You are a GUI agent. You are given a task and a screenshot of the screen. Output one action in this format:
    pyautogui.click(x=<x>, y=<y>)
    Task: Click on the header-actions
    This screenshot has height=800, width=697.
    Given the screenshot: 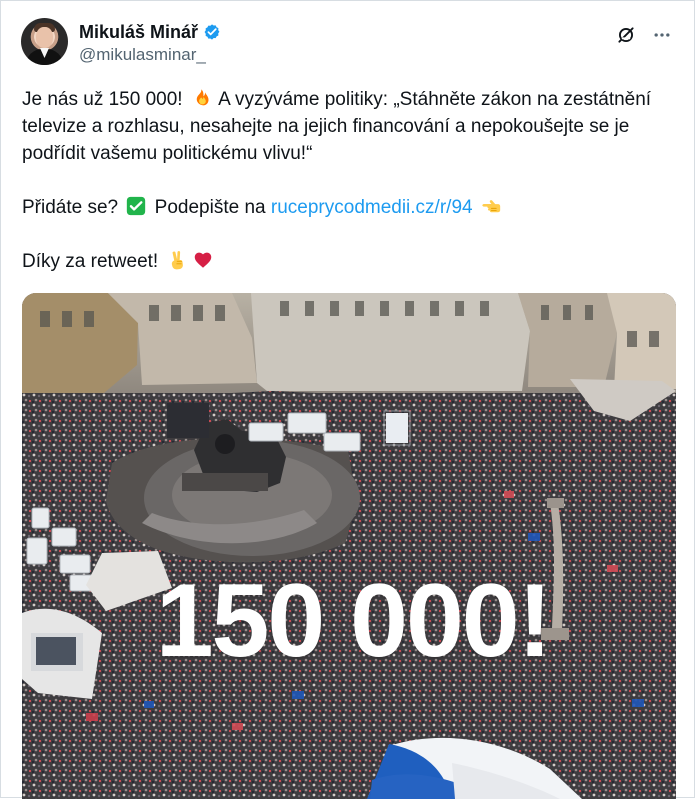 What is the action you would take?
    pyautogui.click(x=644, y=35)
    